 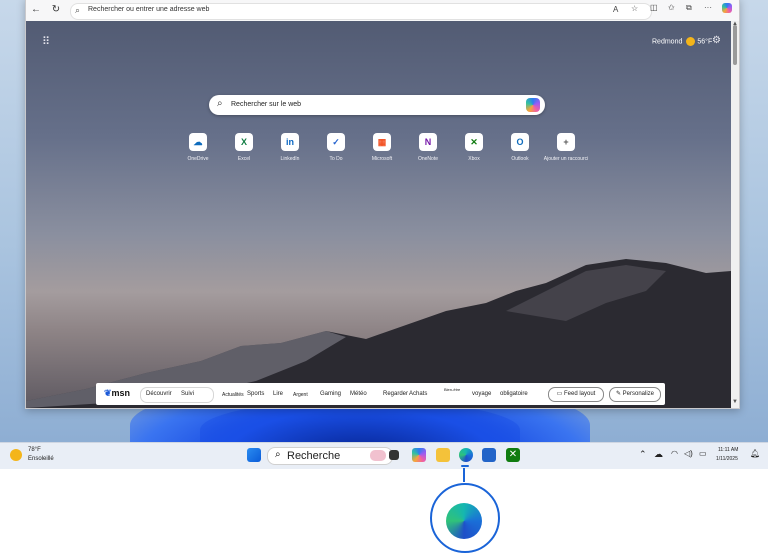 I want to click on edge-logo-icon, so click(x=464, y=521).